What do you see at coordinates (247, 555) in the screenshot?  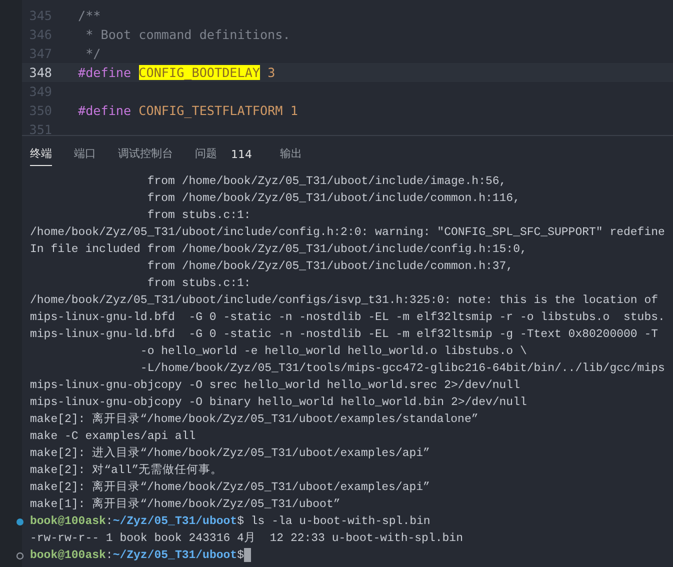 I see `text-cursor` at bounding box center [247, 555].